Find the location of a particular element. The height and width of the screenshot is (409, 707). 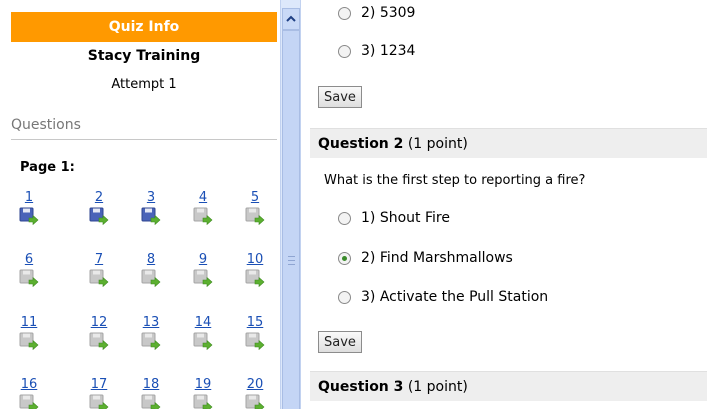

question-link-18: 18 is located at coordinates (151, 393).